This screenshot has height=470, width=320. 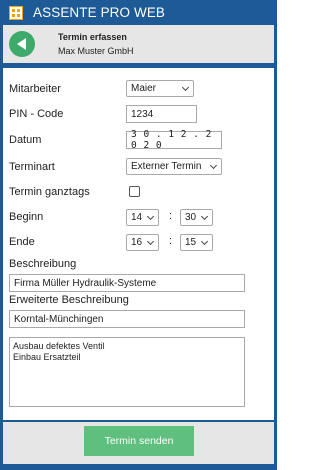 What do you see at coordinates (32, 167) in the screenshot?
I see `type-label: Terminart` at bounding box center [32, 167].